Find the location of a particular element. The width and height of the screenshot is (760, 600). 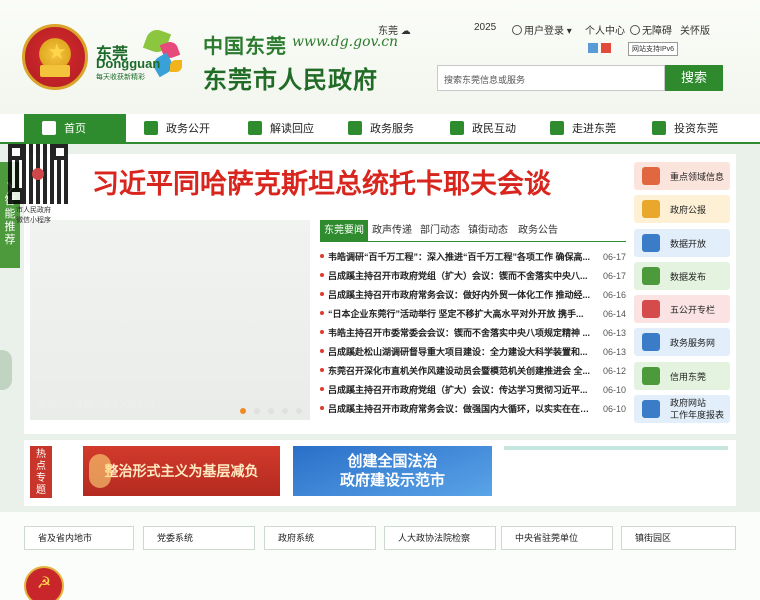

link-party-system: 党委系统 is located at coordinates (199, 538).